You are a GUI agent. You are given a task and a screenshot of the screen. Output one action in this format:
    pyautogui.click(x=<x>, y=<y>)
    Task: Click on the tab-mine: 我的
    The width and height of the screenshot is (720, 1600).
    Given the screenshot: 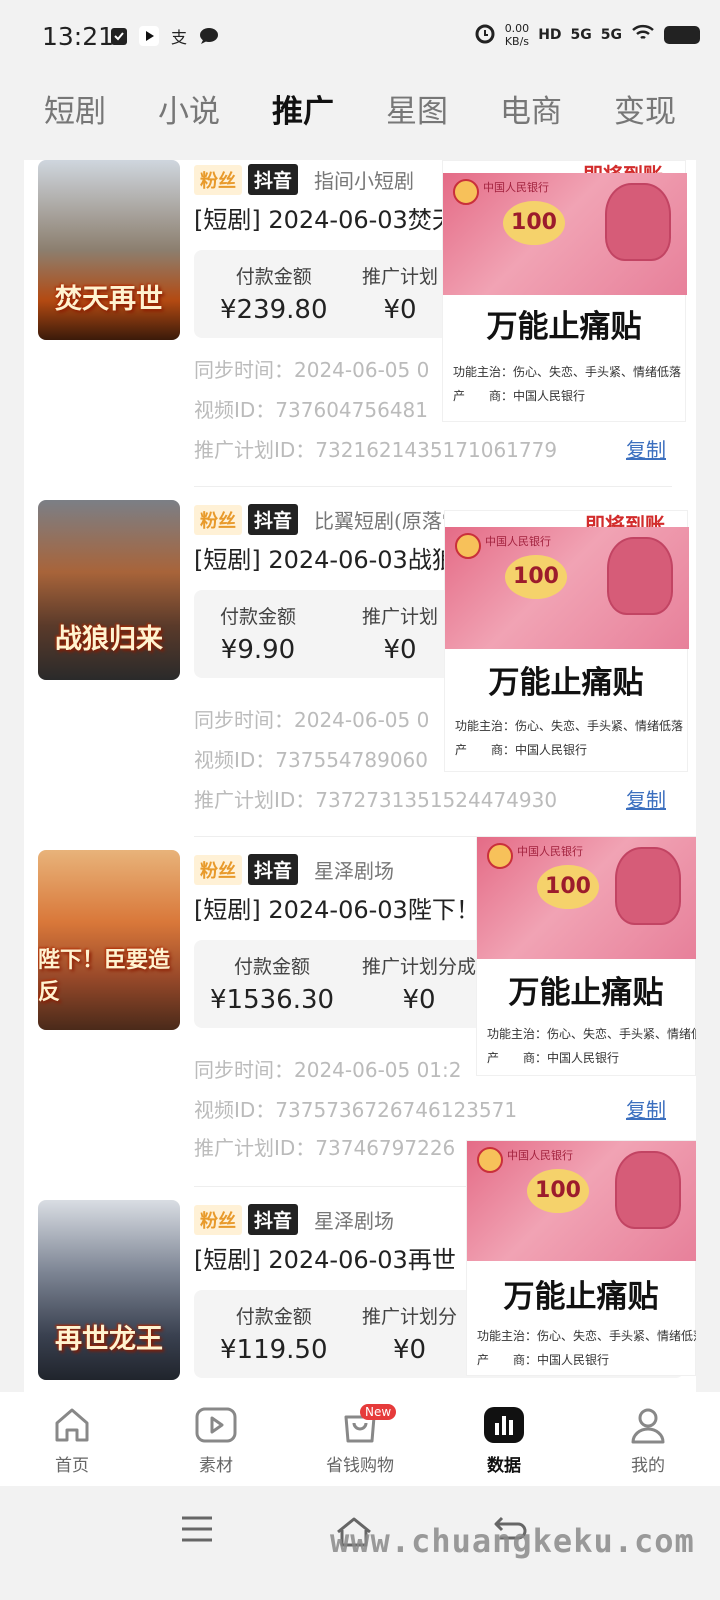 What is the action you would take?
    pyautogui.click(x=648, y=1439)
    